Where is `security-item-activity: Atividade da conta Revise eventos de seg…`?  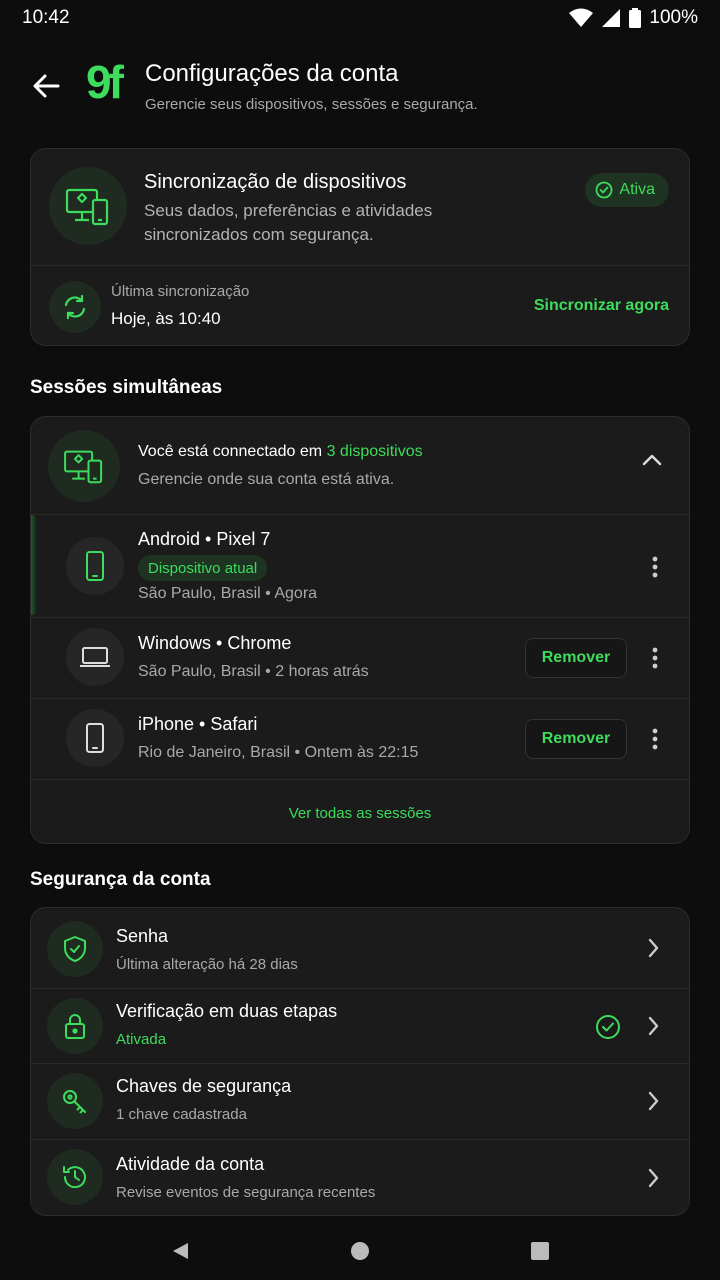
security-item-activity: Atividade da conta Revise eventos de seg… is located at coordinates (360, 1177).